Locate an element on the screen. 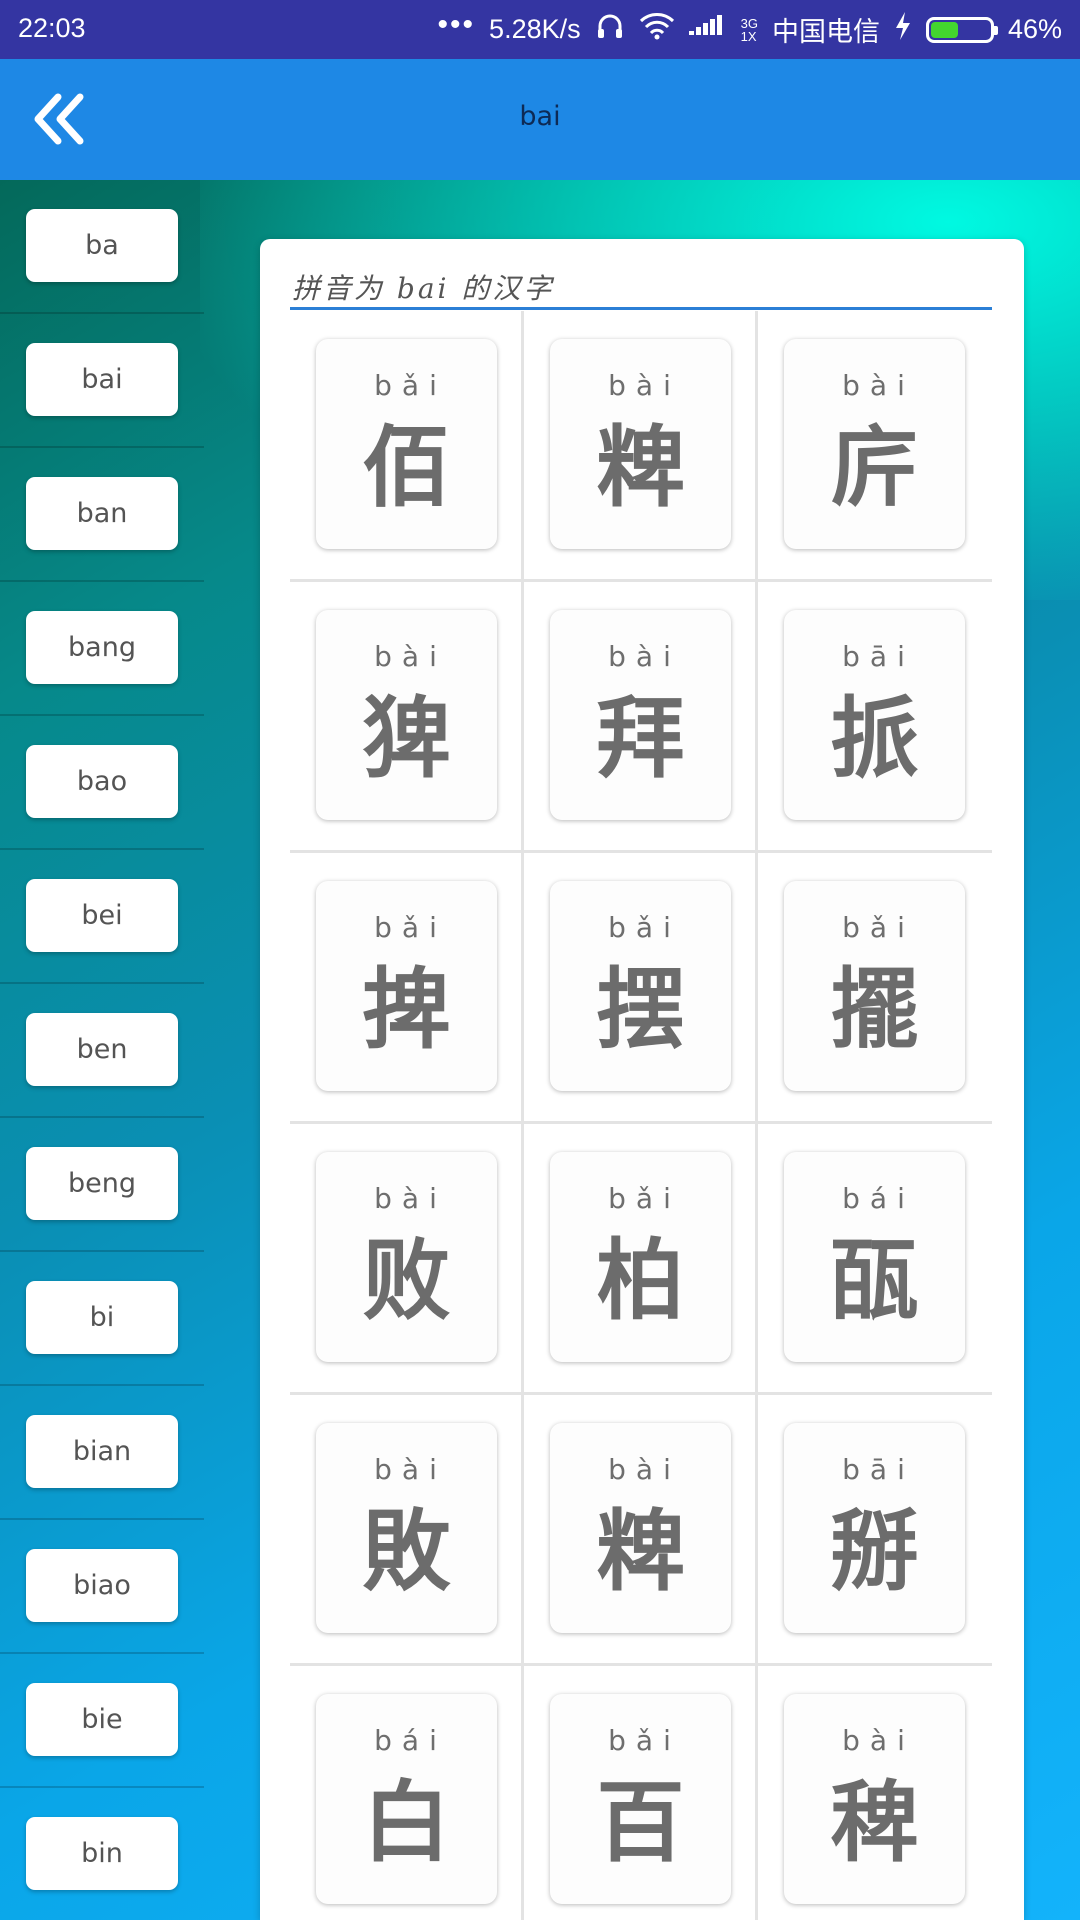 This screenshot has width=1080, height=1920. character-card: bǎi 捭 is located at coordinates (406, 986).